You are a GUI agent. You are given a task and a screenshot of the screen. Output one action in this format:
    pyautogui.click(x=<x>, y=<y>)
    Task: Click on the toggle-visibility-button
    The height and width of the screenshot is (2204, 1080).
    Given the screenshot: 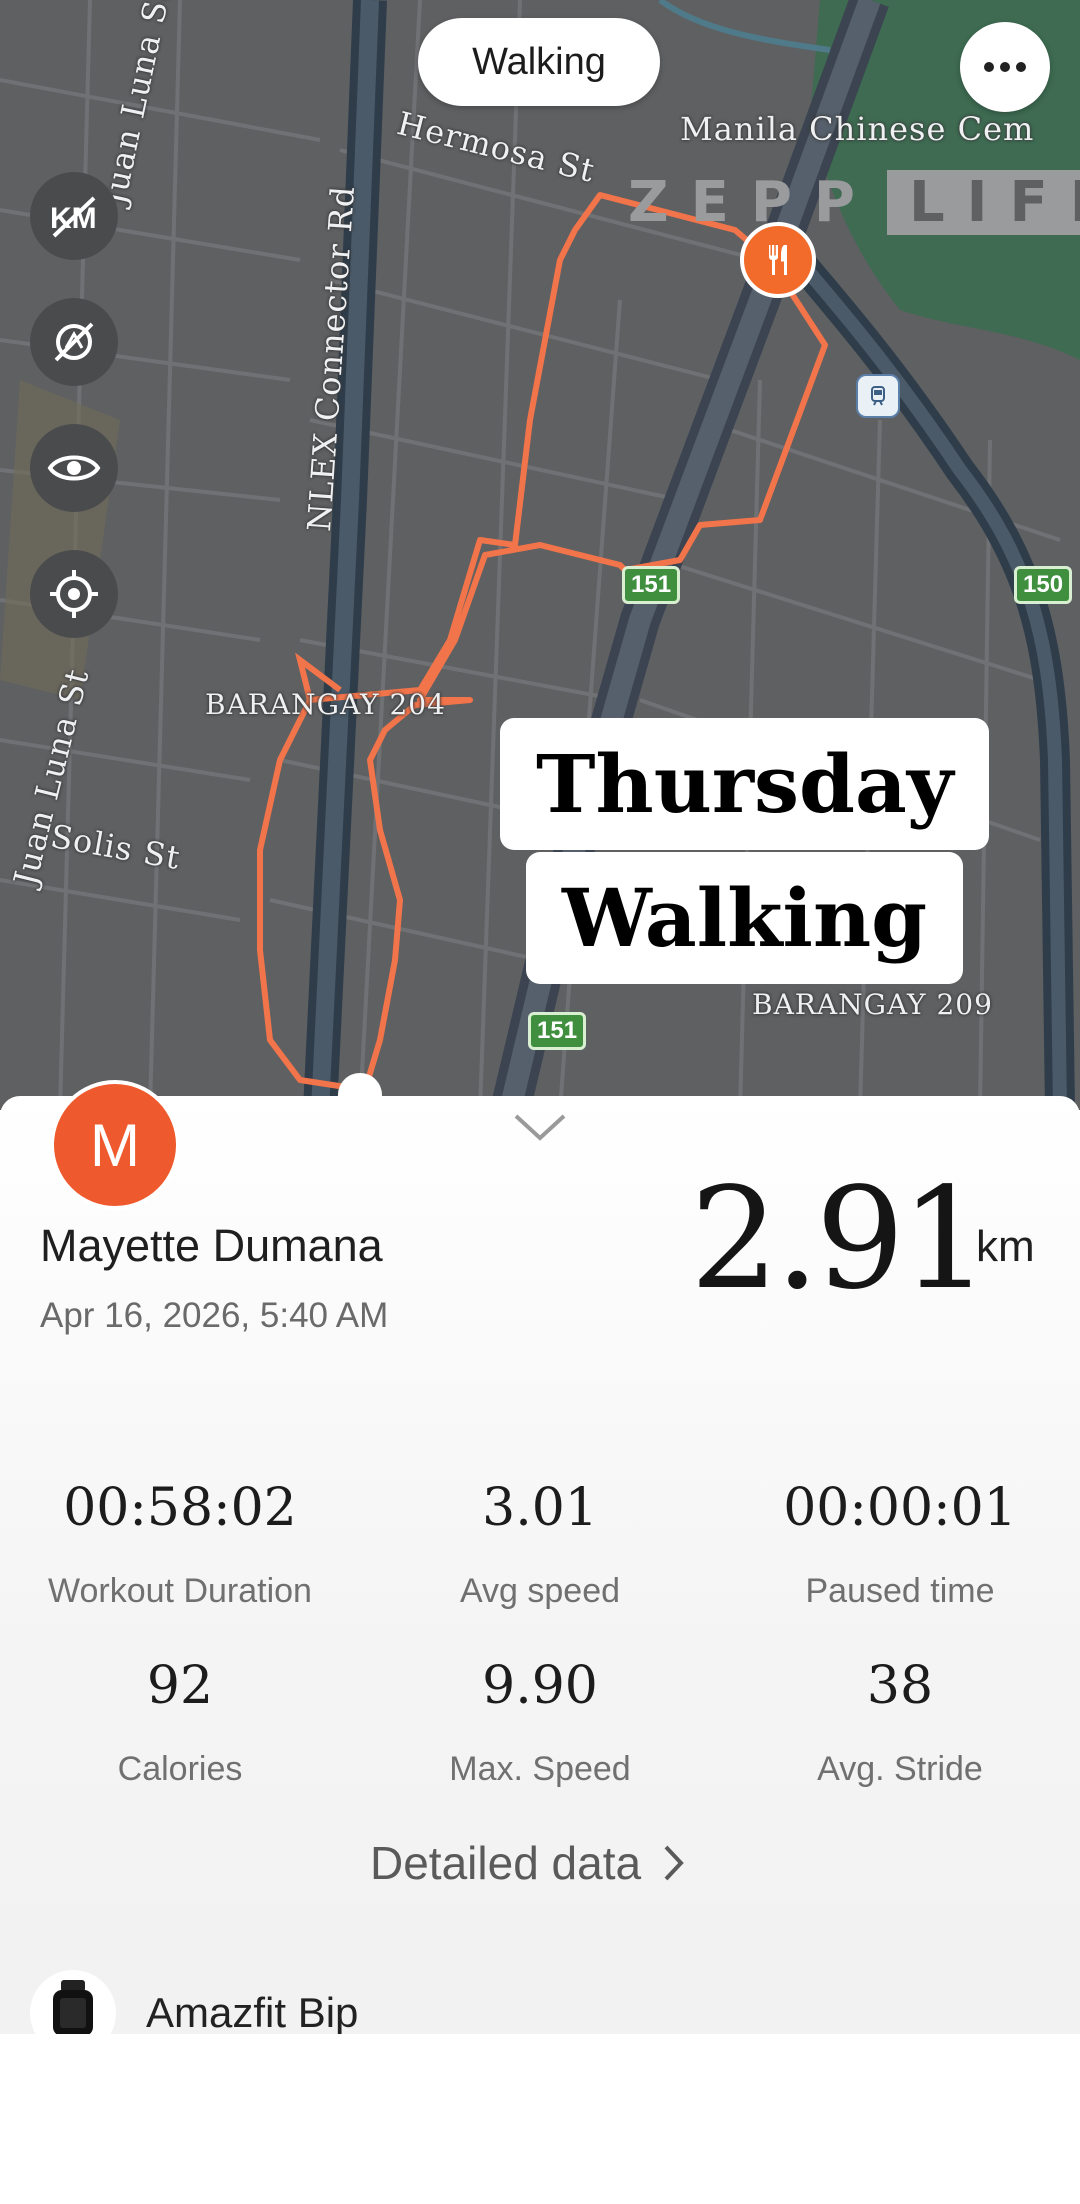 What is the action you would take?
    pyautogui.click(x=74, y=468)
    